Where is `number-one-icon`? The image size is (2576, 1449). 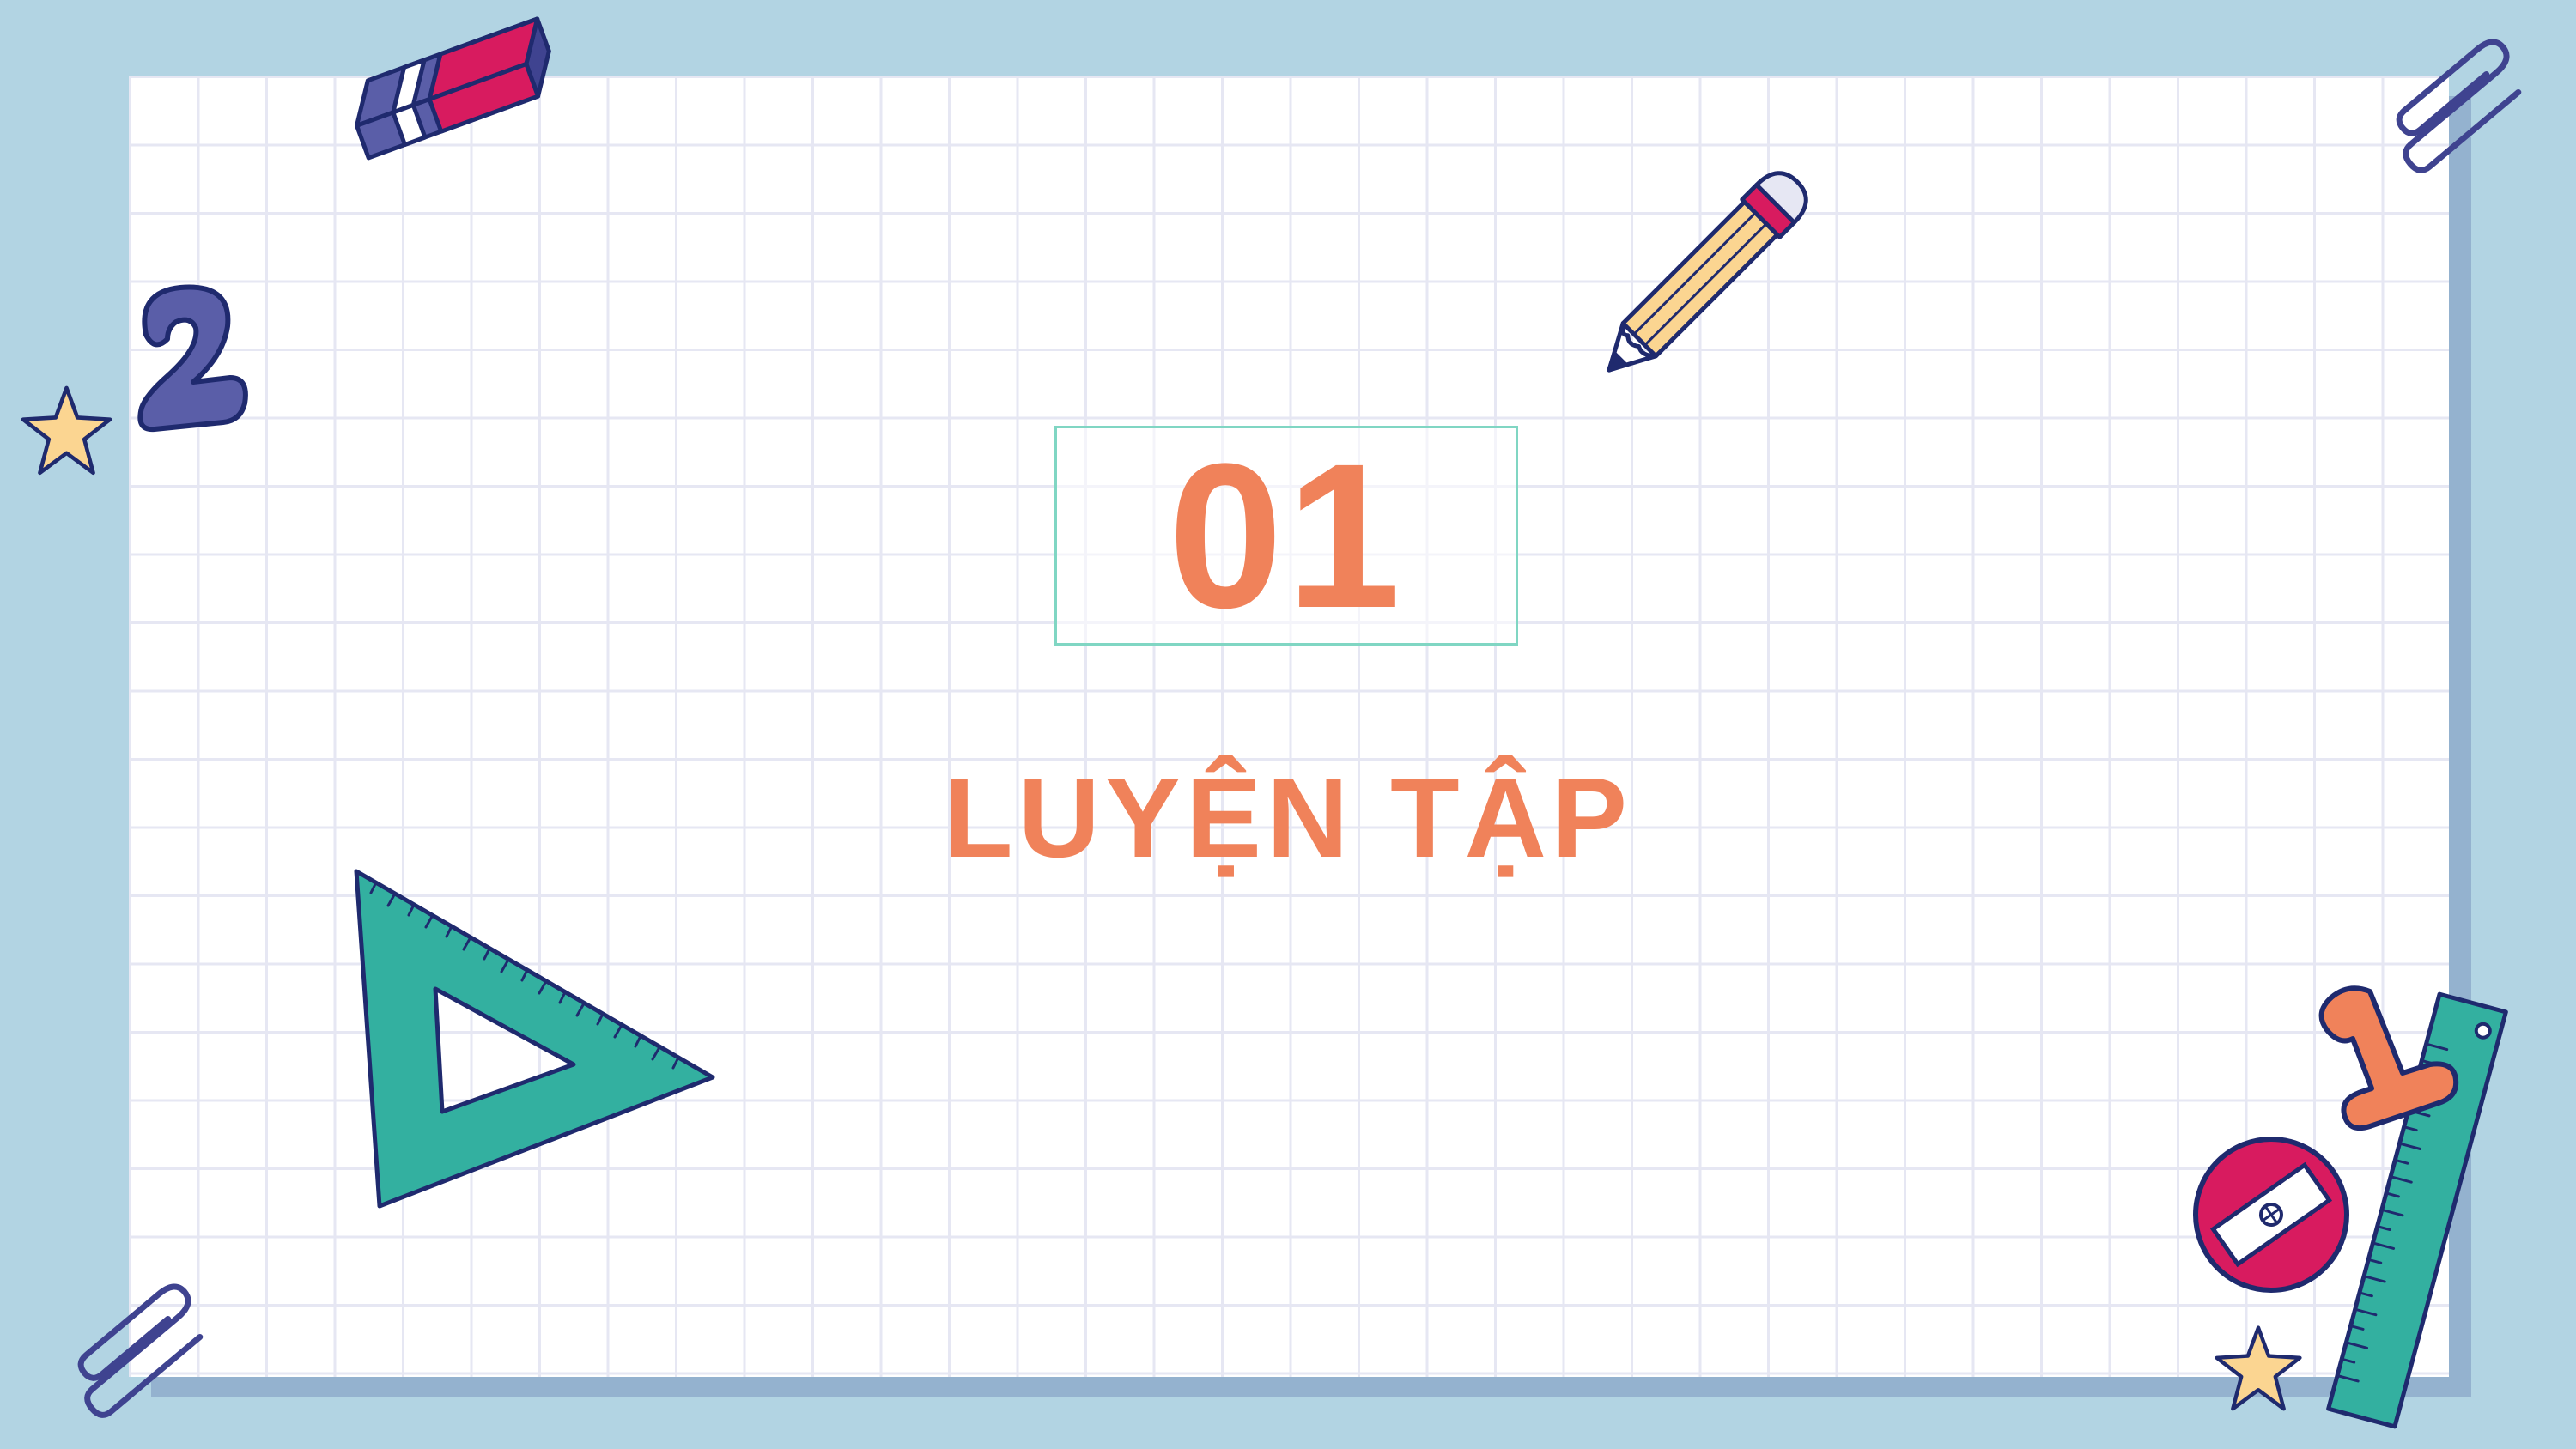
number-one-icon is located at coordinates (2389, 1058).